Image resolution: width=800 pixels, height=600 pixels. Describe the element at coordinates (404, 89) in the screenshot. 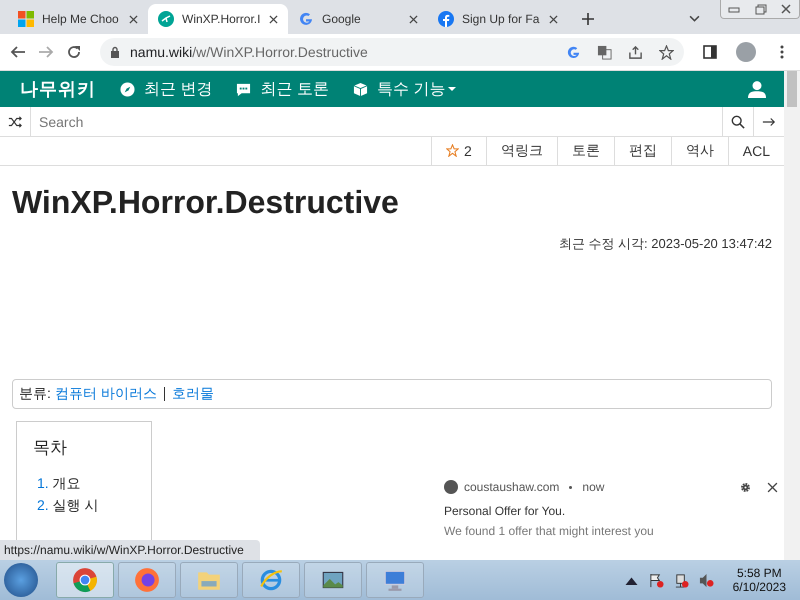

I see `nav-link: 특수 기능` at that location.